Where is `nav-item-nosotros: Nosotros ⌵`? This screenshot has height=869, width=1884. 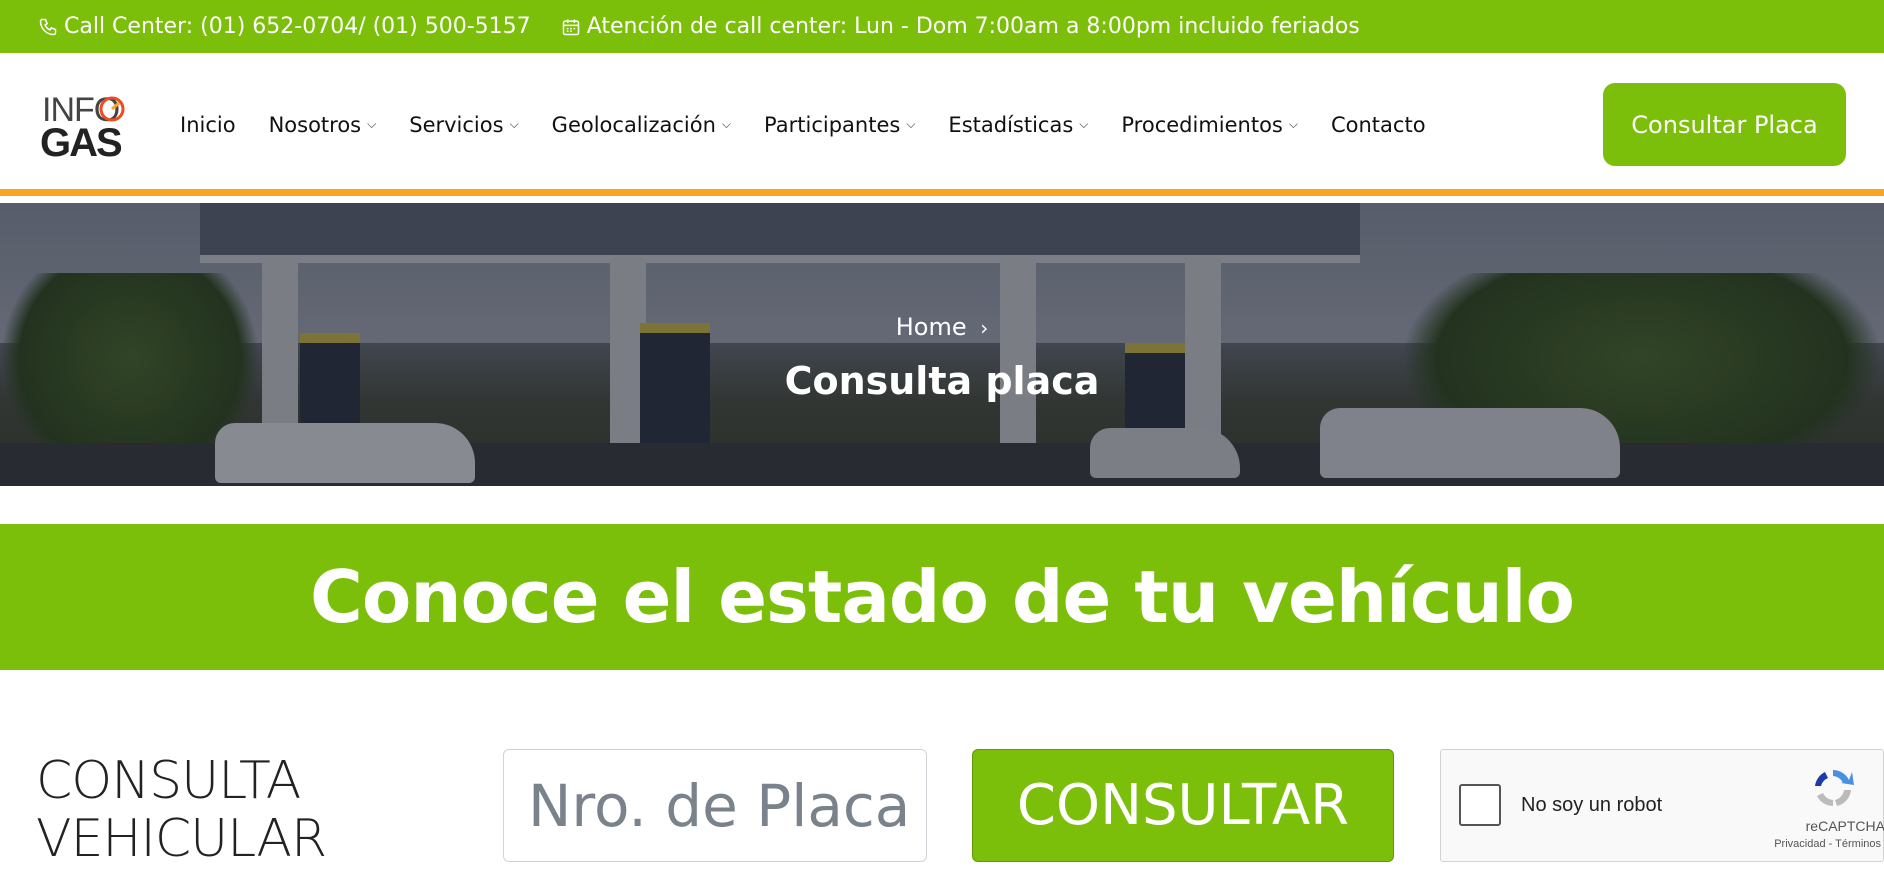
nav-item-nosotros: Nosotros ⌵ is located at coordinates (323, 125).